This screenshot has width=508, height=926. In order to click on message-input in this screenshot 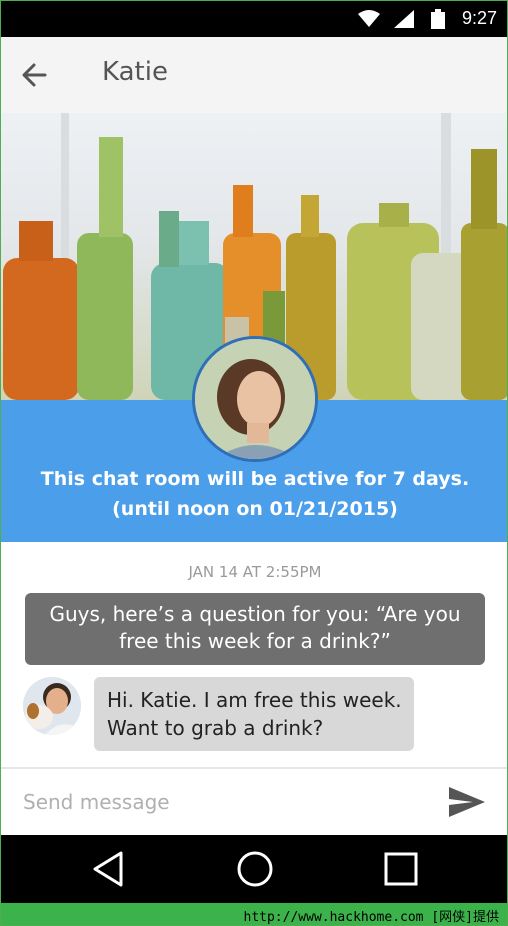, I will do `click(223, 802)`.